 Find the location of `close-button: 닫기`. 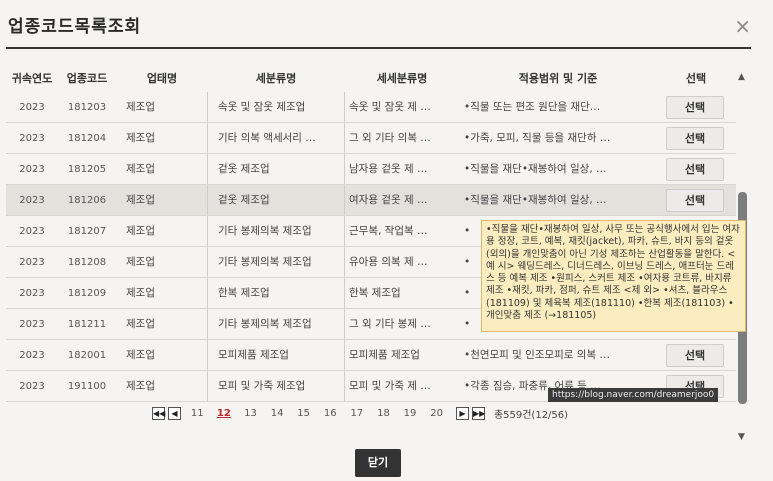

close-button: 닫기 is located at coordinates (378, 463).